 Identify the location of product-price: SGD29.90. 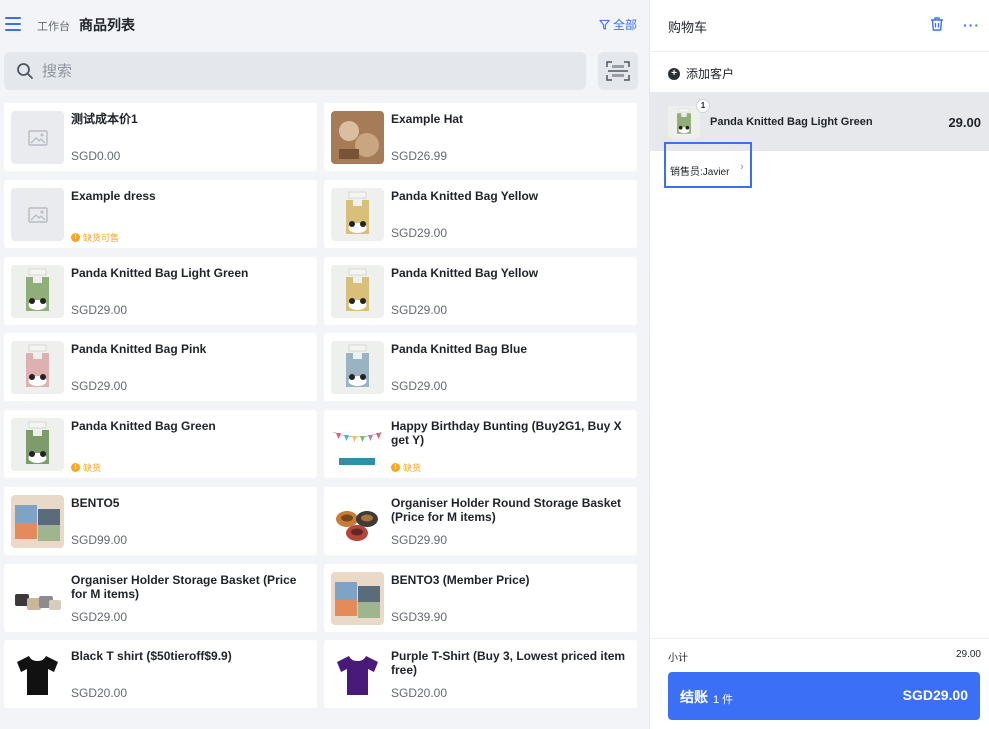
(419, 540).